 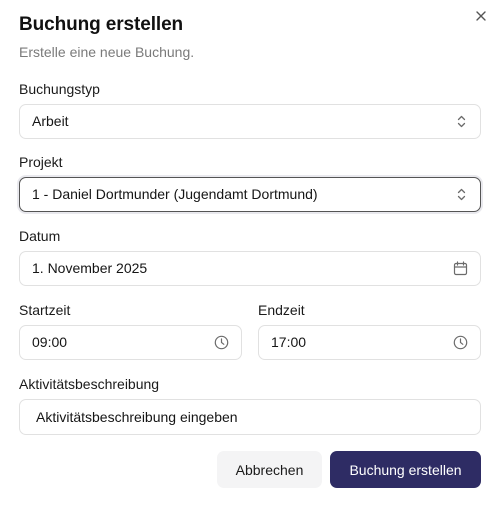 What do you see at coordinates (481, 16) in the screenshot?
I see `close-icon` at bounding box center [481, 16].